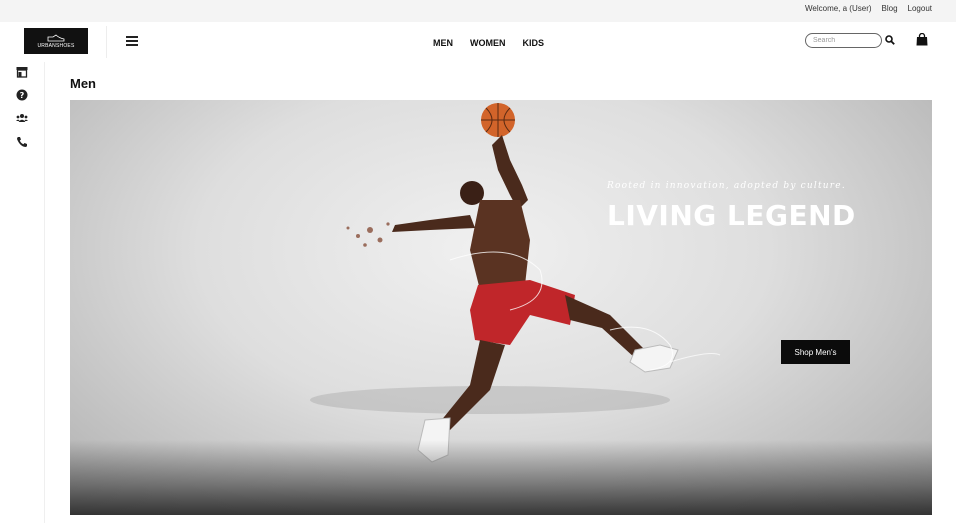 Image resolution: width=956 pixels, height=523 pixels. I want to click on hamburger-menu-icon, so click(132, 41).